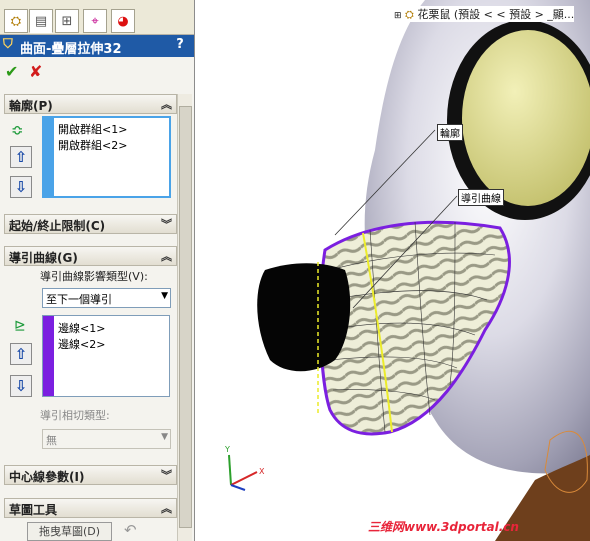 The width and height of the screenshot is (590, 541). I want to click on color-wheel-icon: ◕, so click(123, 21).